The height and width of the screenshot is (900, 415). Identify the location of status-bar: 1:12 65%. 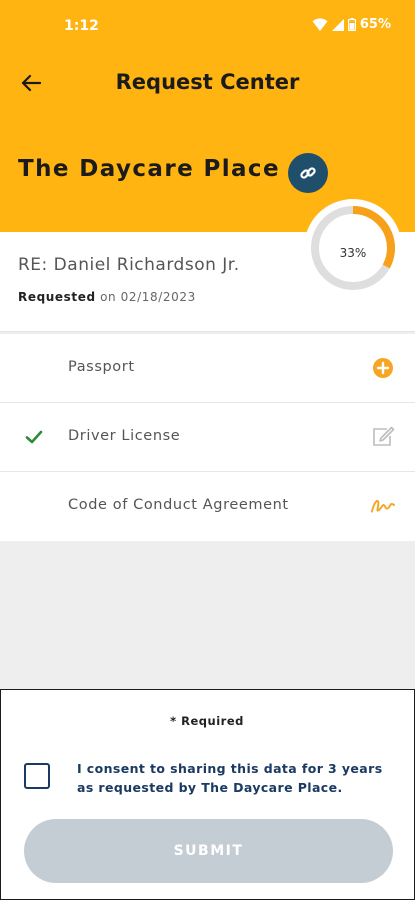
(207, 26).